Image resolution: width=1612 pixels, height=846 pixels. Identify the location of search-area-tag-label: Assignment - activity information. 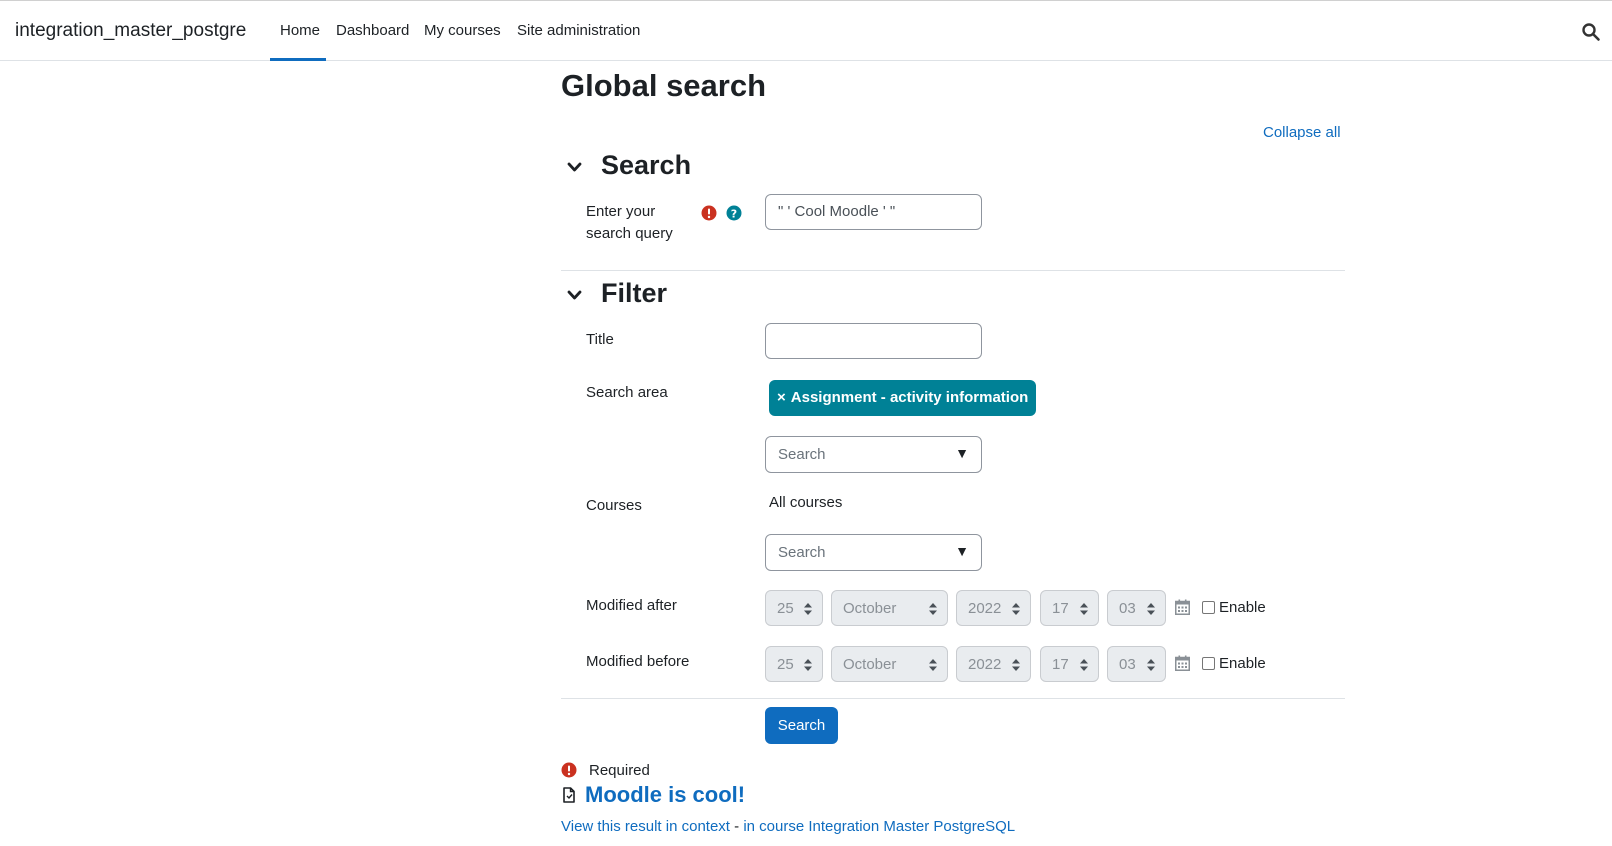
(909, 397).